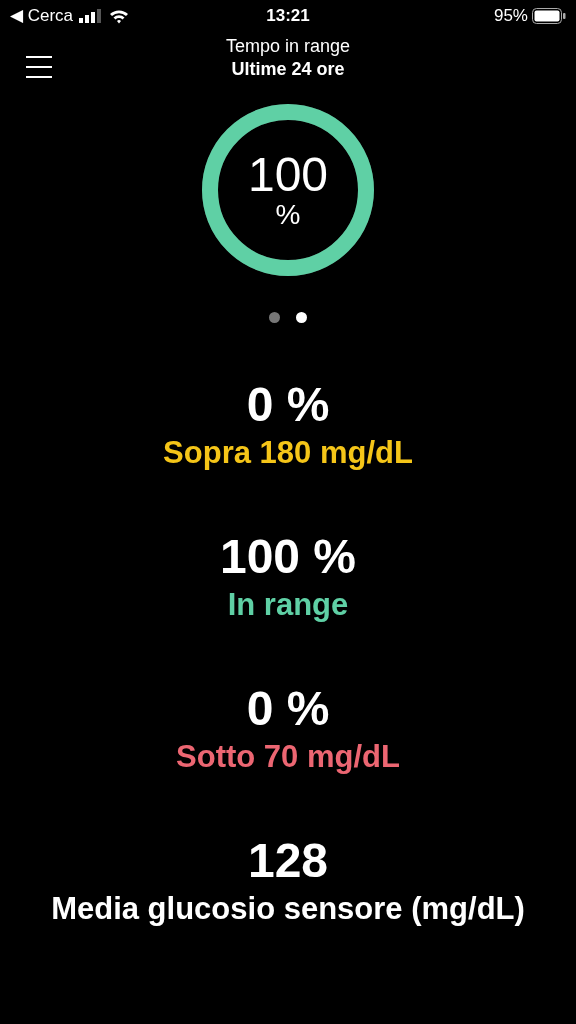 This screenshot has height=1024, width=576. Describe the element at coordinates (288, 453) in the screenshot. I see `stat-label: Sopra 180 mg/dL` at that location.